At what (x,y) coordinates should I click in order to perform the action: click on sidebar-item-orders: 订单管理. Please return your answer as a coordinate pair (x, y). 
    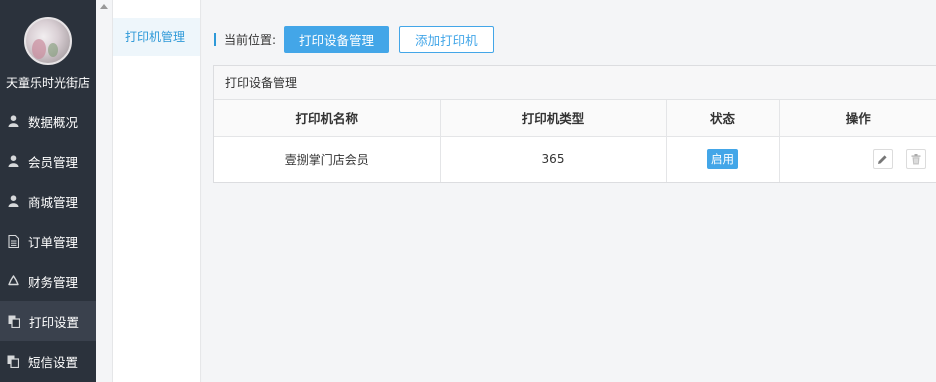
    Looking at the image, I should click on (48, 241).